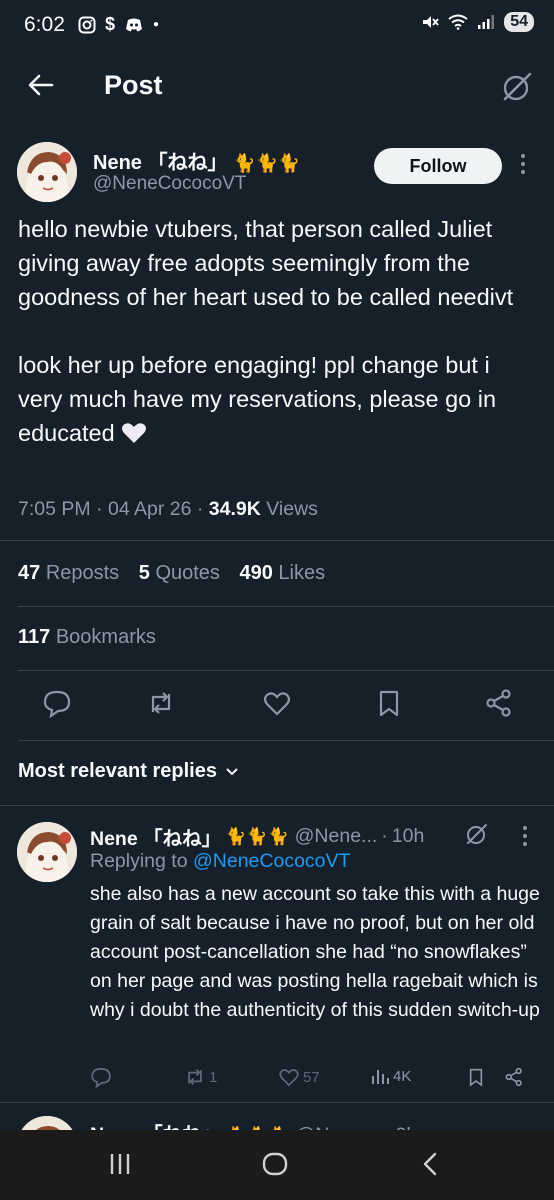 The width and height of the screenshot is (554, 1200). I want to click on replying-to: Replying to @NeneCococoVT, so click(220, 861).